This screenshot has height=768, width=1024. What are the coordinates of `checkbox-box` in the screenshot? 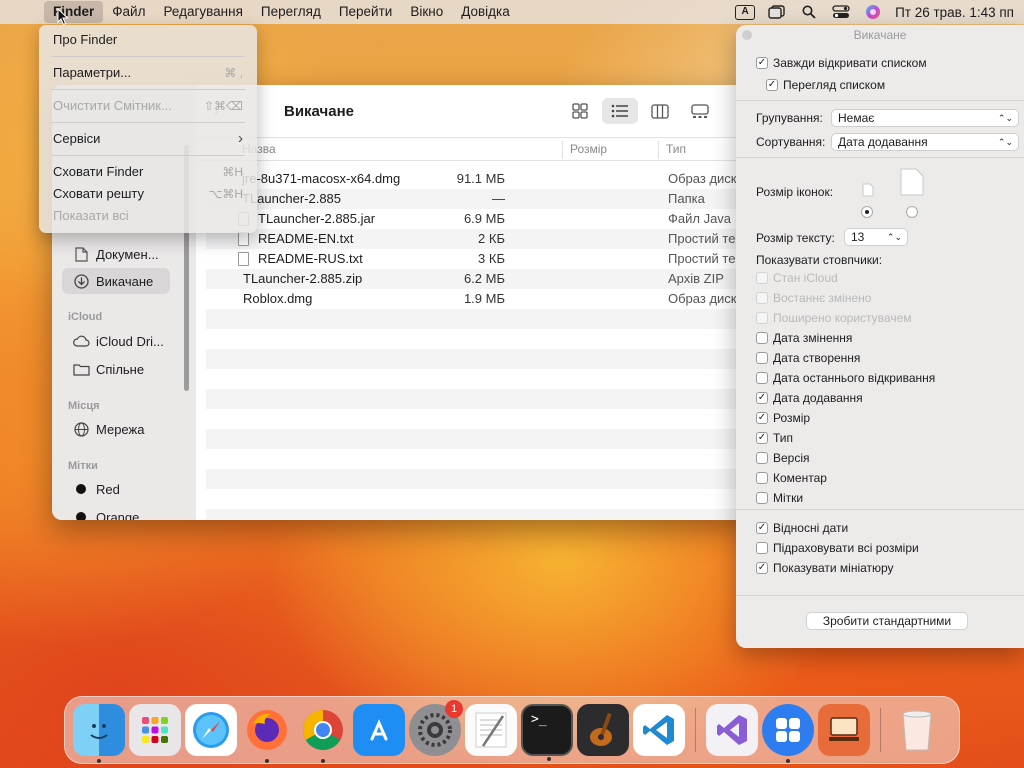 It's located at (762, 478).